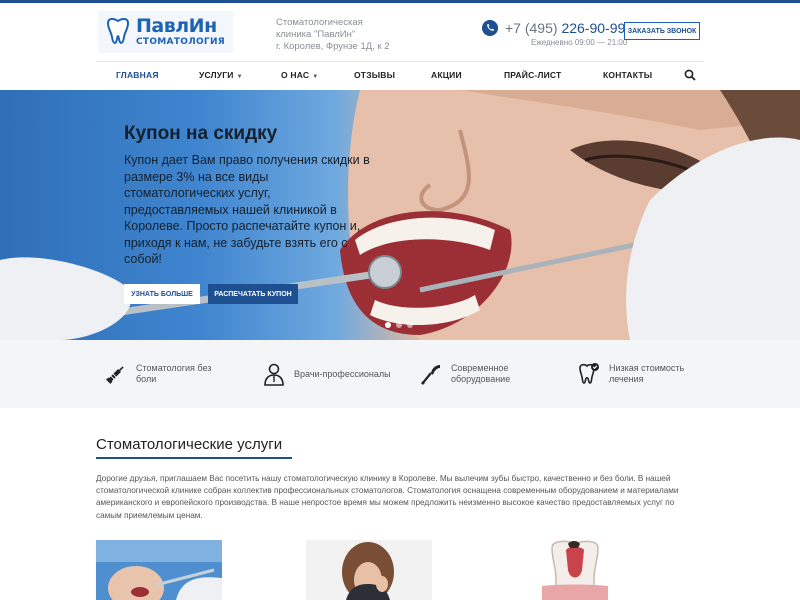  Describe the element at coordinates (162, 294) in the screenshot. I see `learn-more-button: УЗНАТЬ БОЛЬШЕ` at that location.